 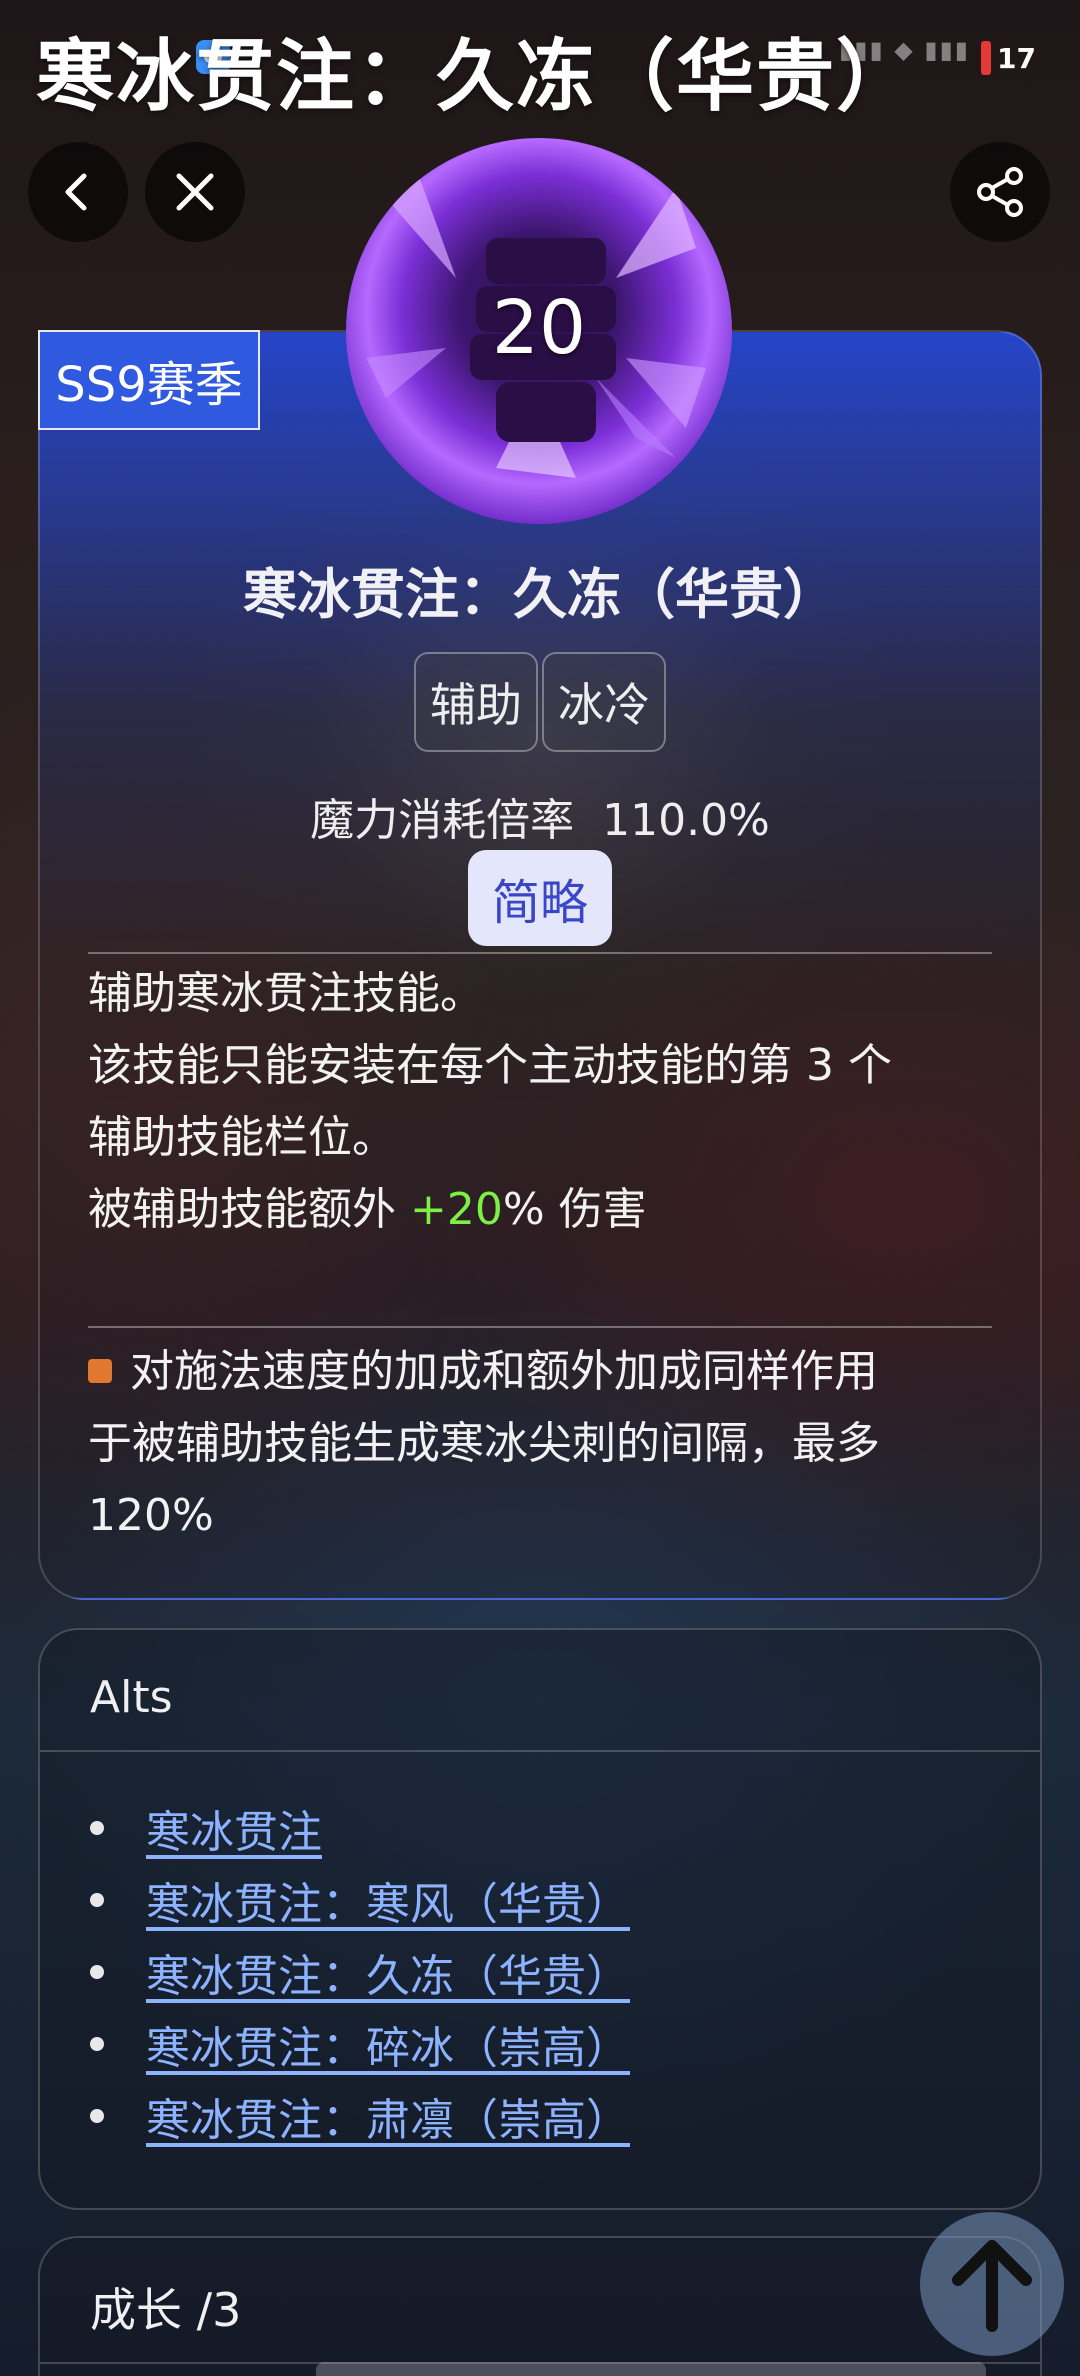 What do you see at coordinates (166, 2310) in the screenshot?
I see `growth-title: 成长 /3` at bounding box center [166, 2310].